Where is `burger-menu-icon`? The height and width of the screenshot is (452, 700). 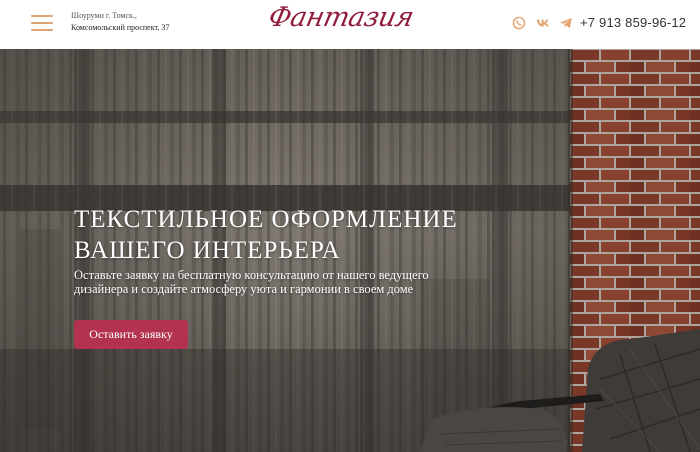
burger-menu-icon is located at coordinates (42, 23).